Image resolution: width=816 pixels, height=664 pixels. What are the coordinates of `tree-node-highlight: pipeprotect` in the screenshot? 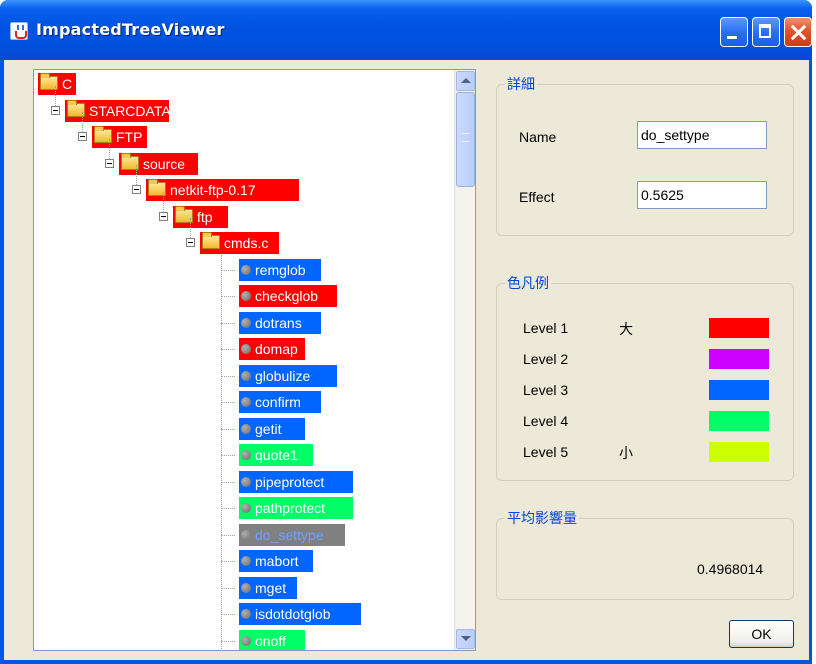 It's located at (296, 481).